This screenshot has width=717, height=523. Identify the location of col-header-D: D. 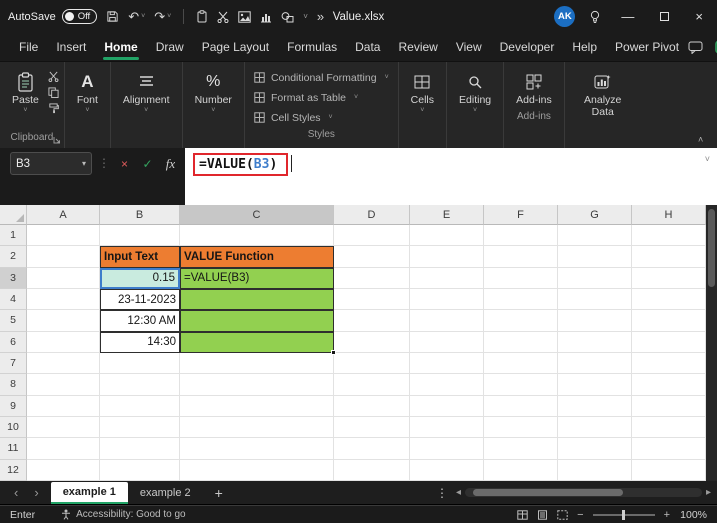
(372, 215).